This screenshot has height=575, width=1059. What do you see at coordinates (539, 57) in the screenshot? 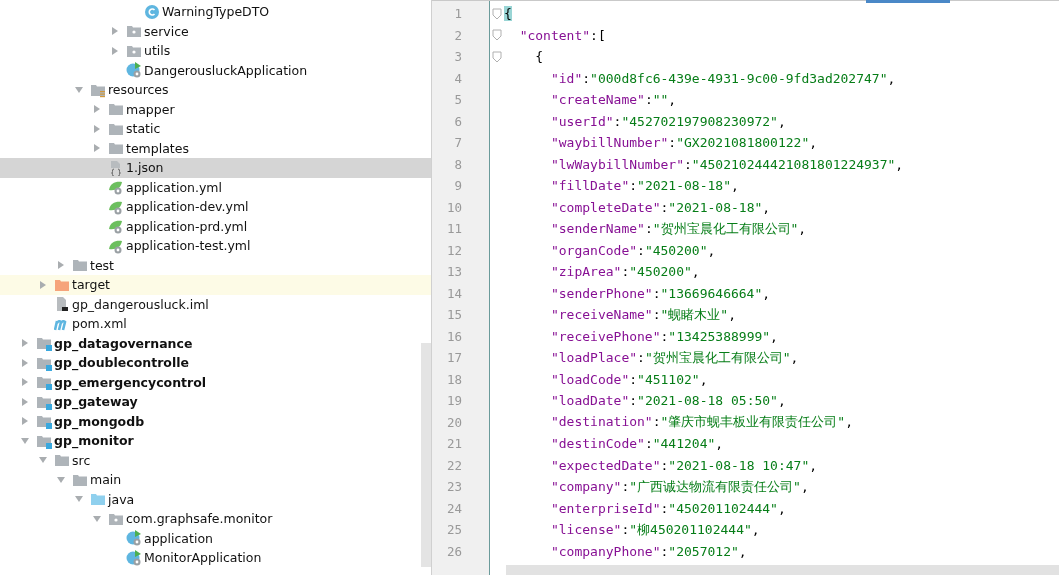
I see `code-line: {` at bounding box center [539, 57].